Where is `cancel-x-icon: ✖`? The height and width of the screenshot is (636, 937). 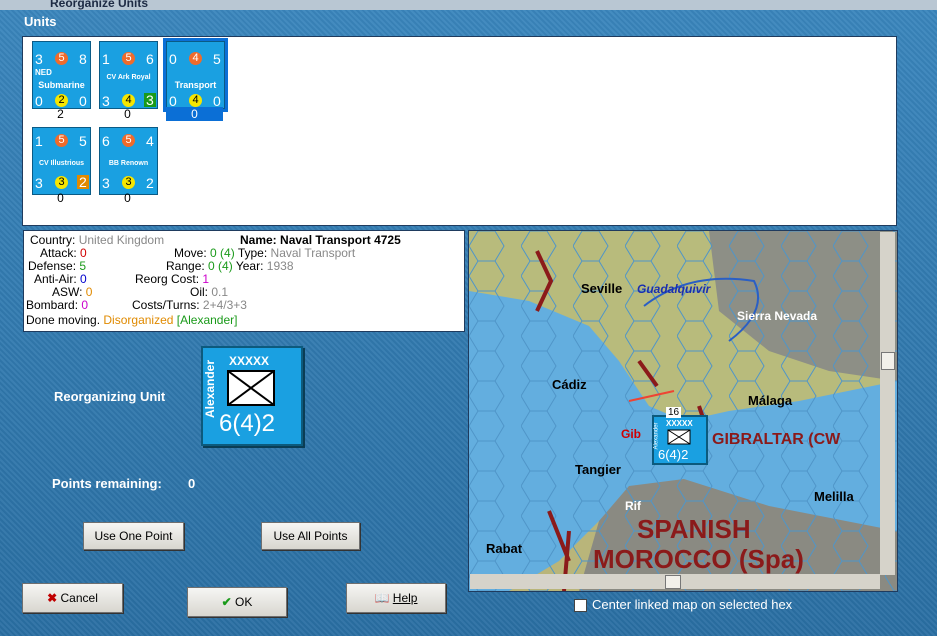
cancel-x-icon: ✖ is located at coordinates (52, 598).